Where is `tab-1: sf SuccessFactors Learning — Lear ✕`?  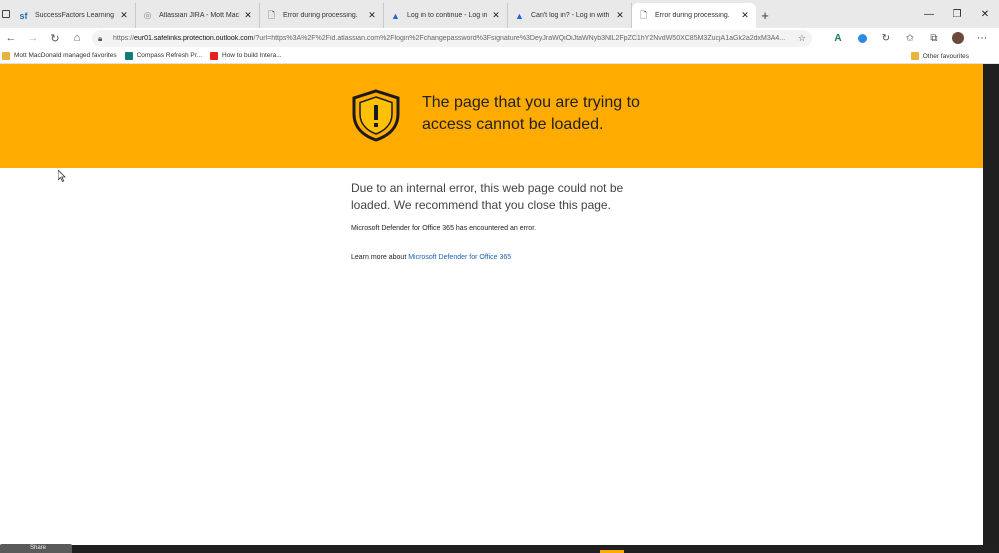 tab-1: sf SuccessFactors Learning — Lear ✕ is located at coordinates (74, 15).